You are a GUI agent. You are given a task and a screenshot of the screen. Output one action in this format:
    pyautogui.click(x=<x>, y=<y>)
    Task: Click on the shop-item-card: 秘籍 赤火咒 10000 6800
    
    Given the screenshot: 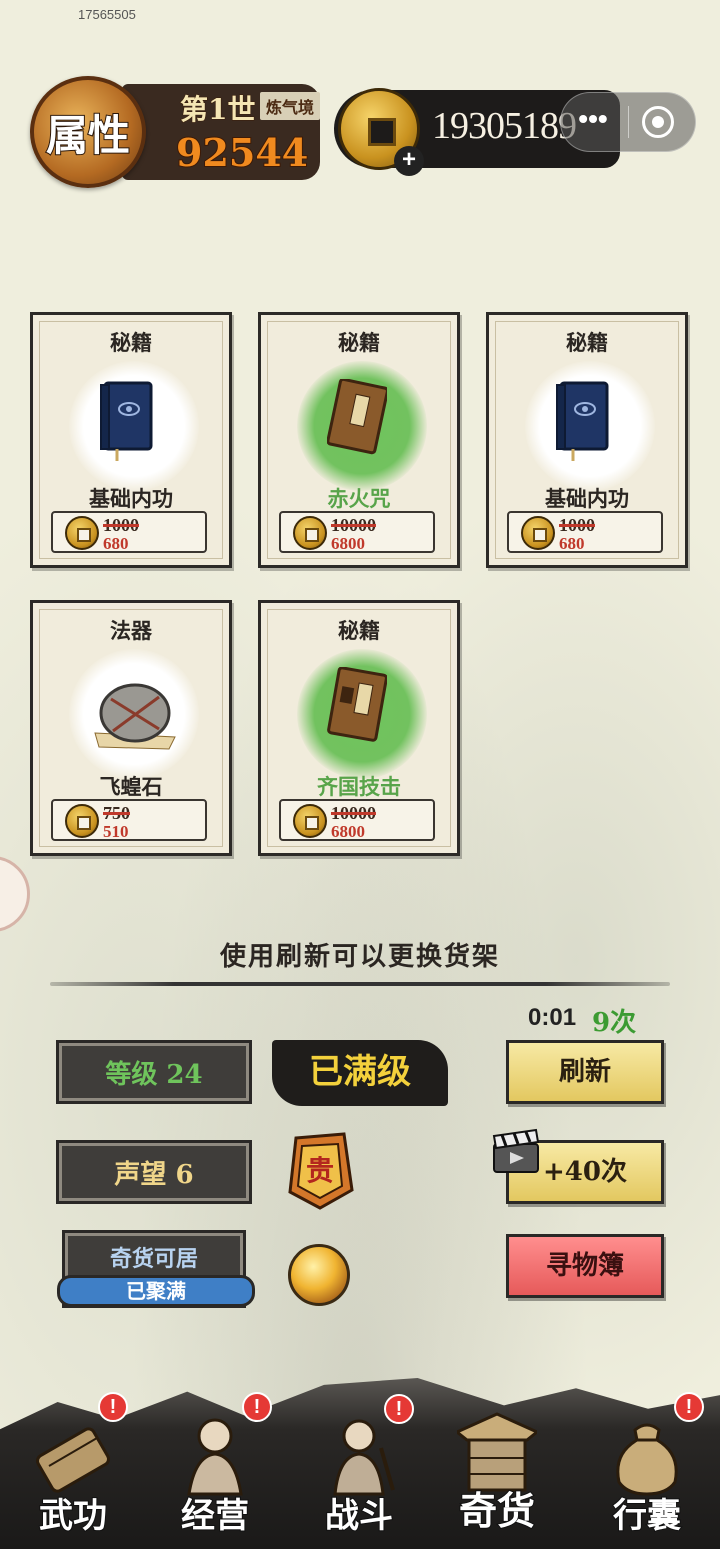 What is the action you would take?
    pyautogui.click(x=359, y=440)
    